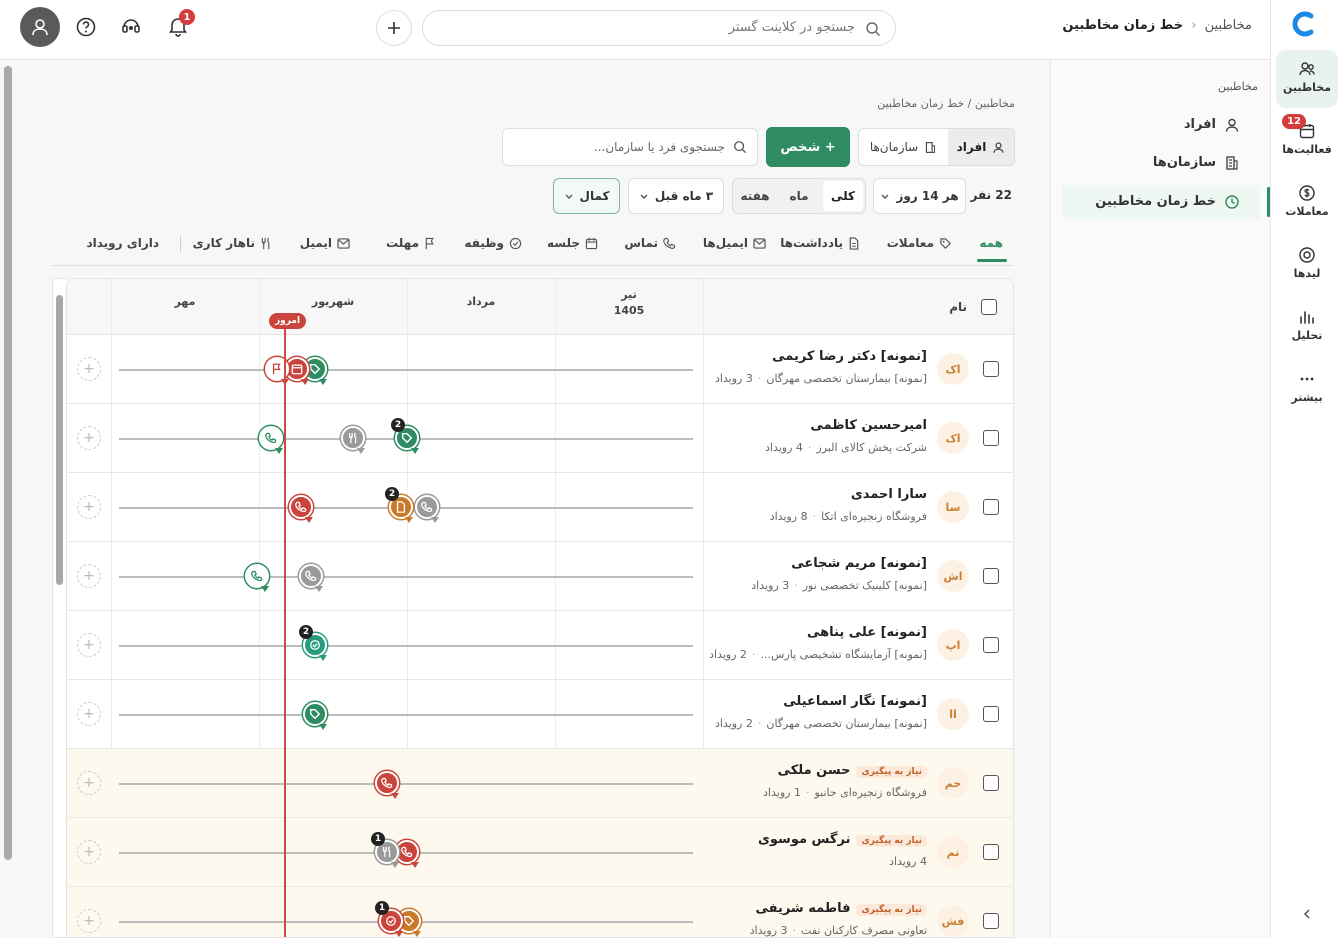  I want to click on select-all-checkbox, so click(989, 307).